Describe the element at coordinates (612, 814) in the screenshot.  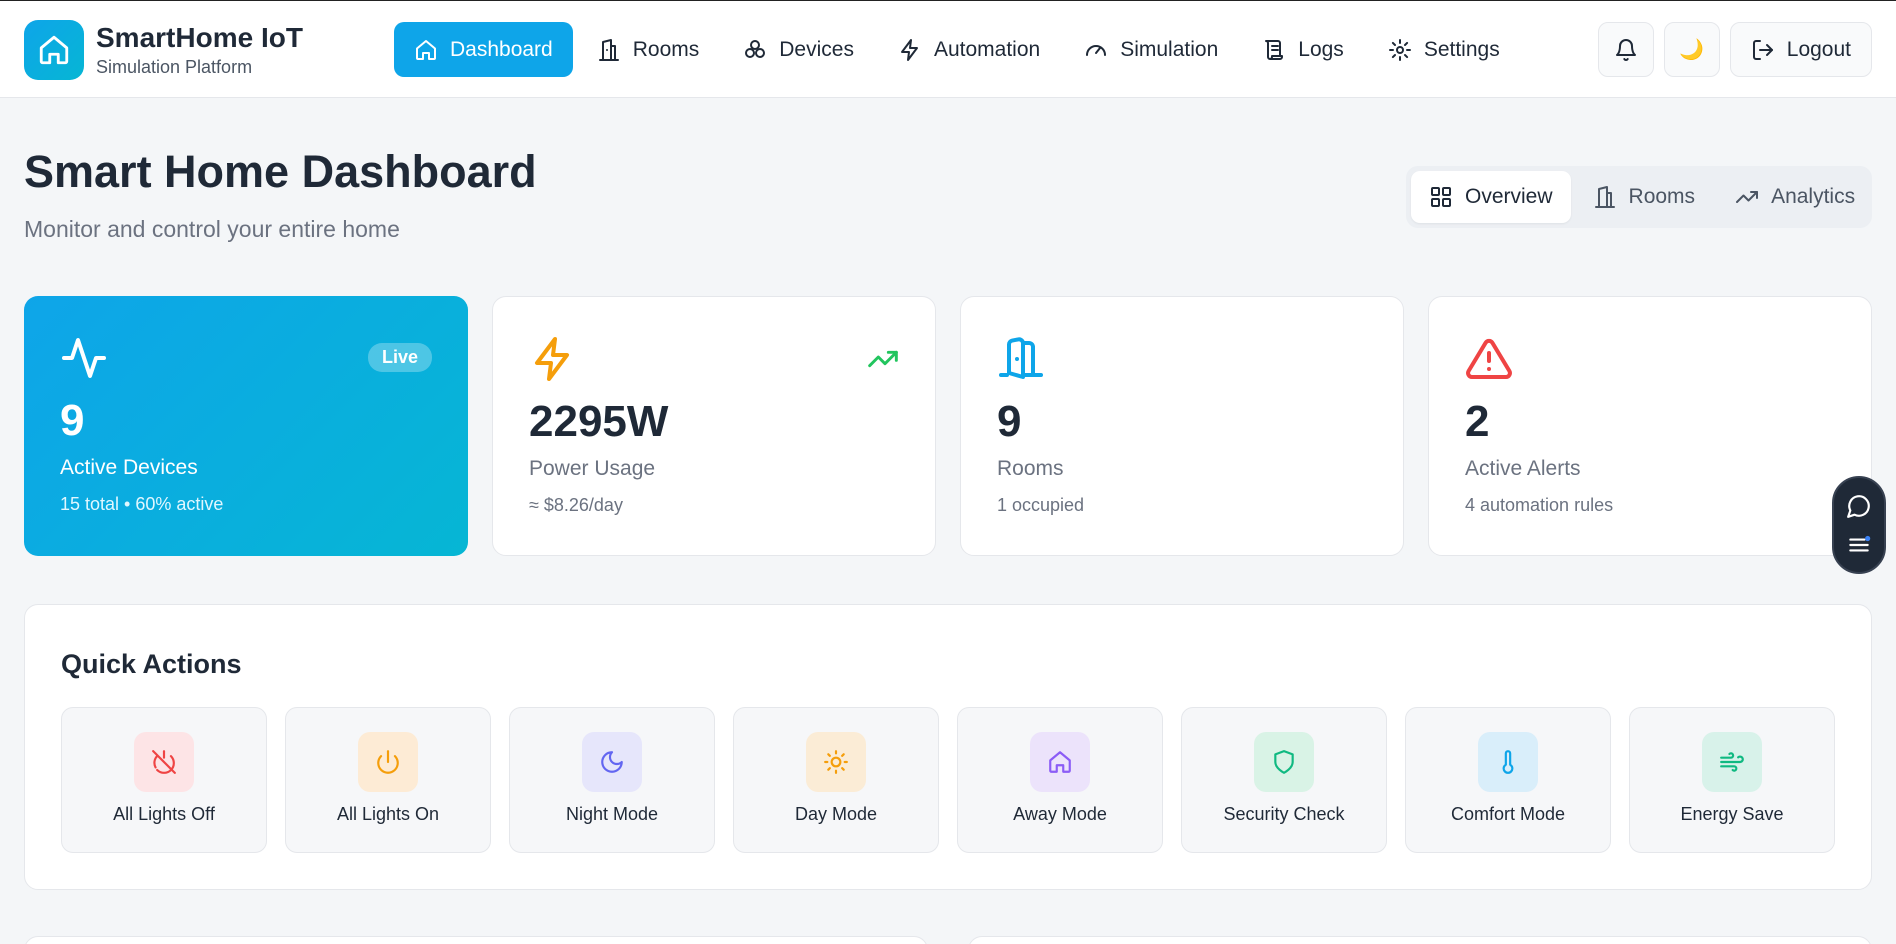
I see `quick-action-label: Night Mode` at that location.